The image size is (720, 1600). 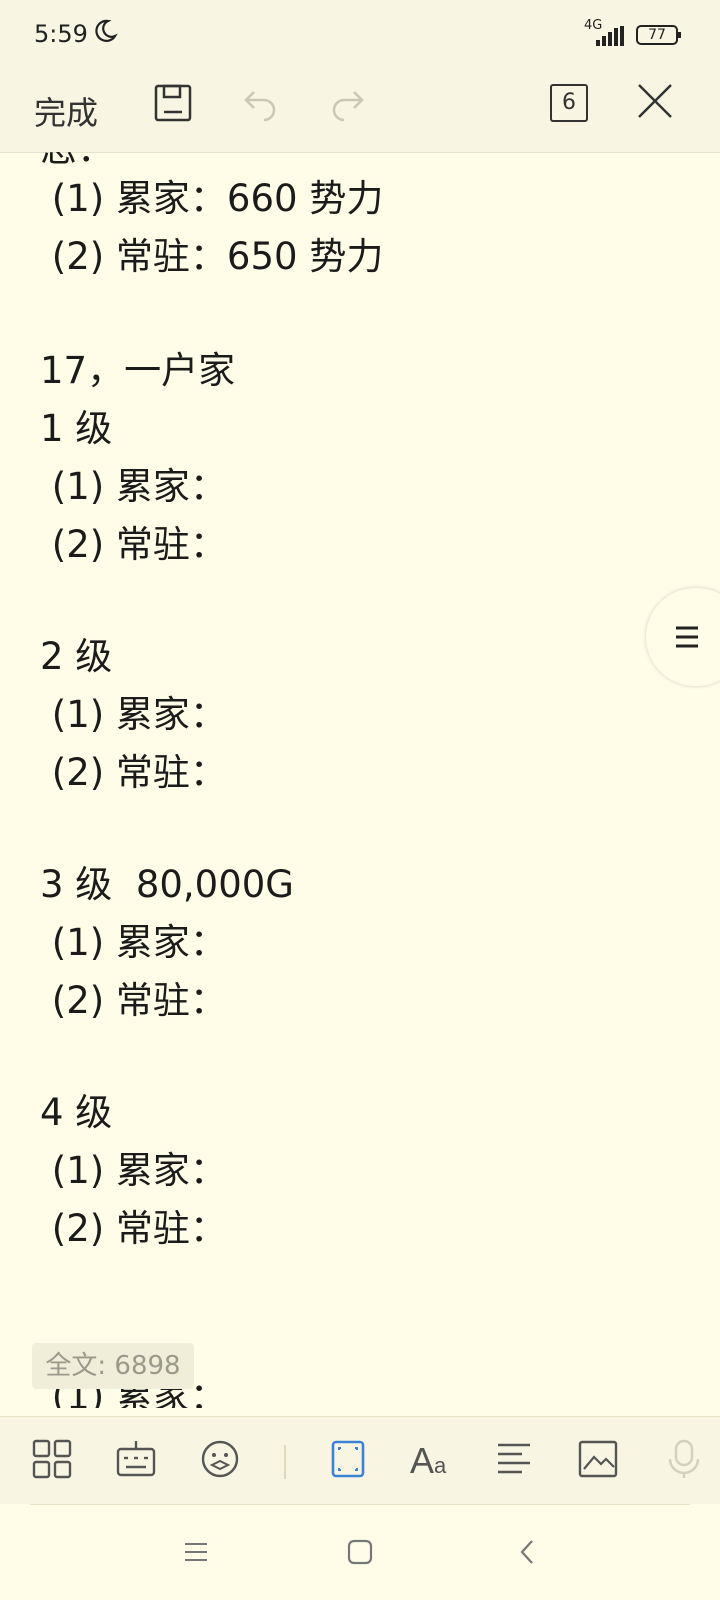 I want to click on doc-line: 1 级, so click(x=76, y=428).